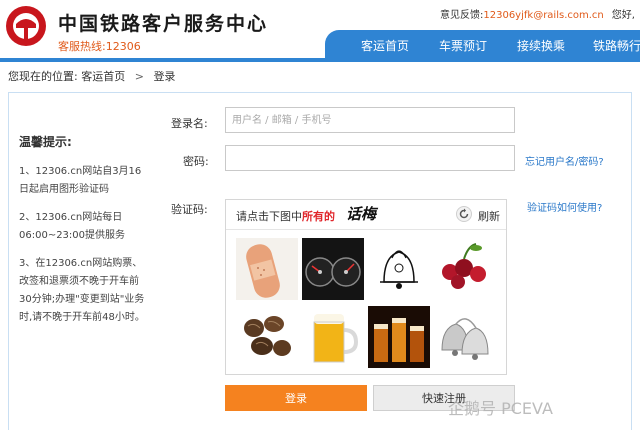  What do you see at coordinates (196, 161) in the screenshot?
I see `password-label: 密码:` at bounding box center [196, 161].